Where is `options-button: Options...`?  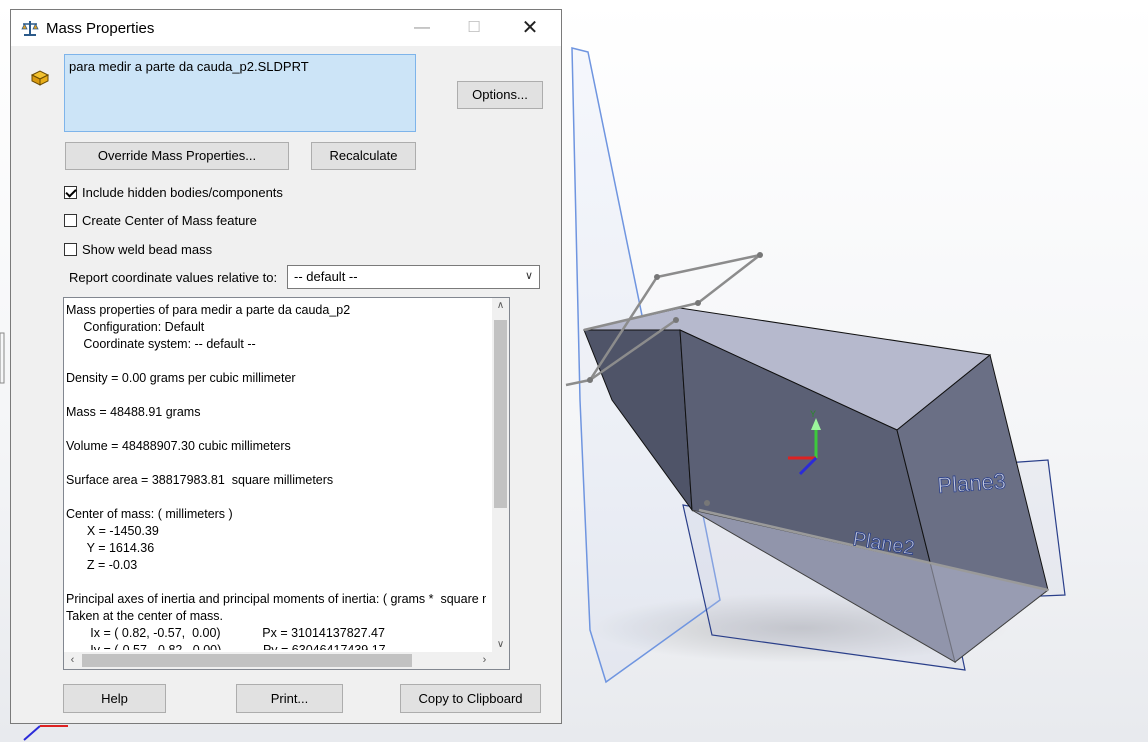 options-button: Options... is located at coordinates (500, 95).